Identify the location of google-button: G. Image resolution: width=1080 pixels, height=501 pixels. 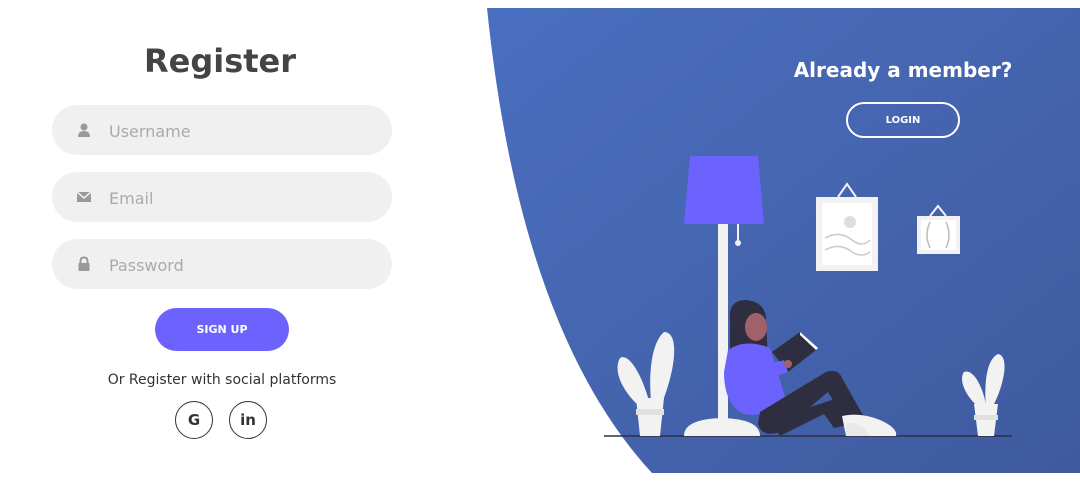
(194, 420).